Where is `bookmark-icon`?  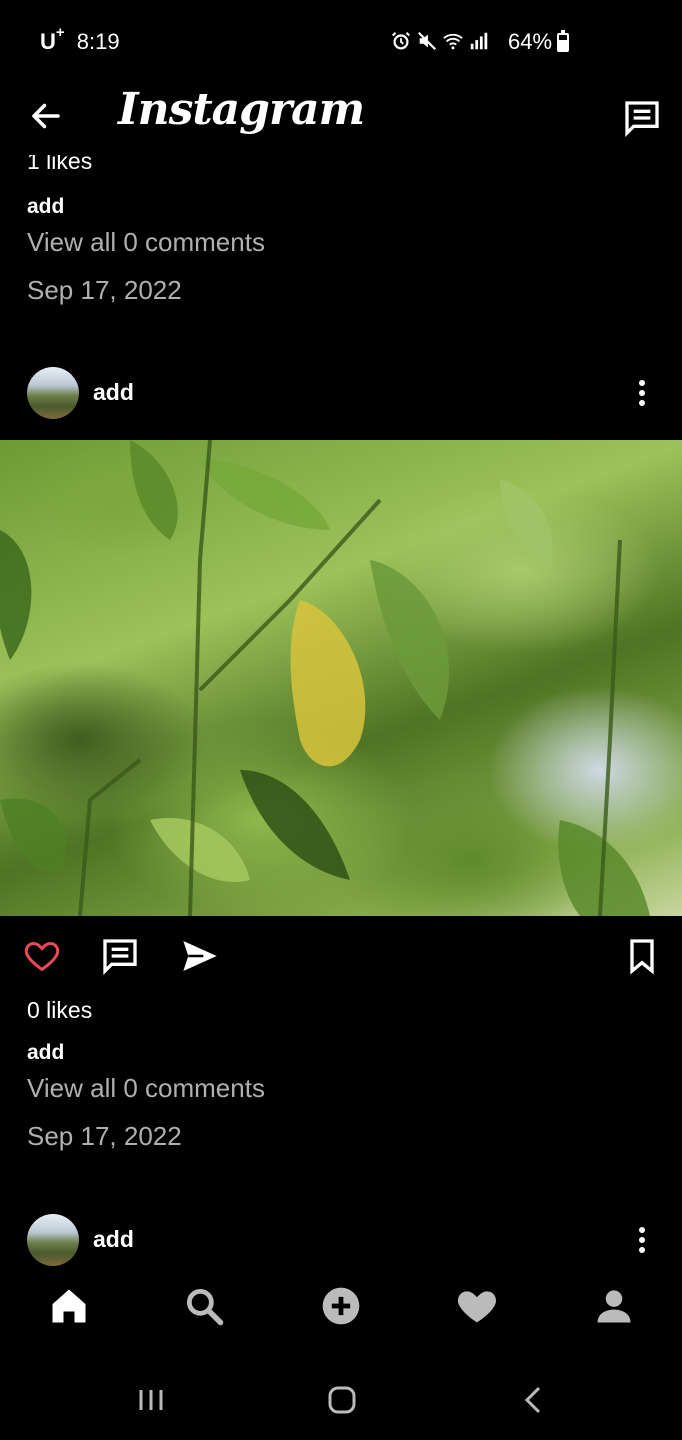 bookmark-icon is located at coordinates (642, 957).